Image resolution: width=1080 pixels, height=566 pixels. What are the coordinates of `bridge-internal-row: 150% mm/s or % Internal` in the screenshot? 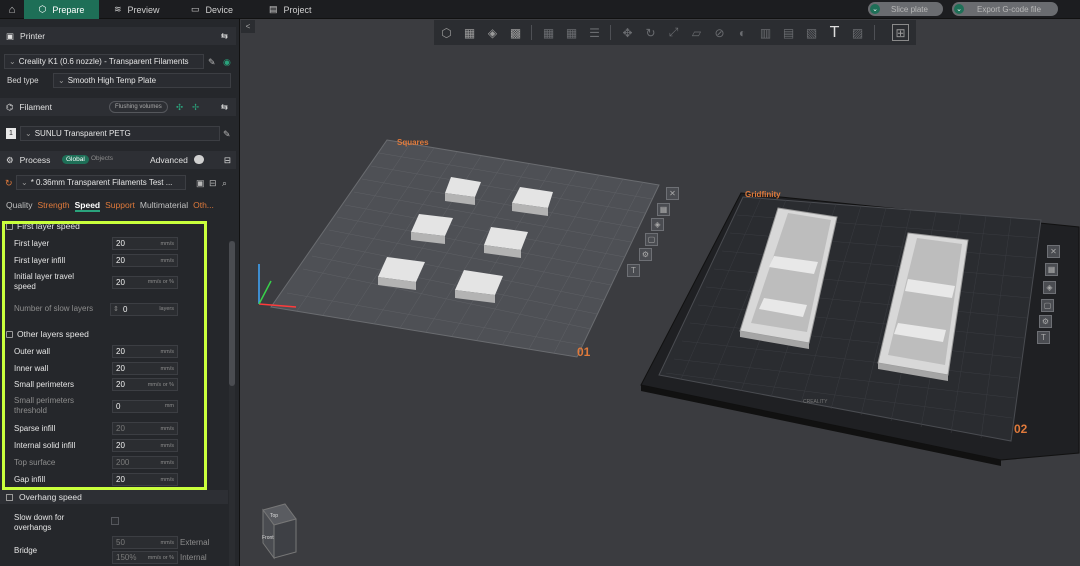 It's located at (121, 557).